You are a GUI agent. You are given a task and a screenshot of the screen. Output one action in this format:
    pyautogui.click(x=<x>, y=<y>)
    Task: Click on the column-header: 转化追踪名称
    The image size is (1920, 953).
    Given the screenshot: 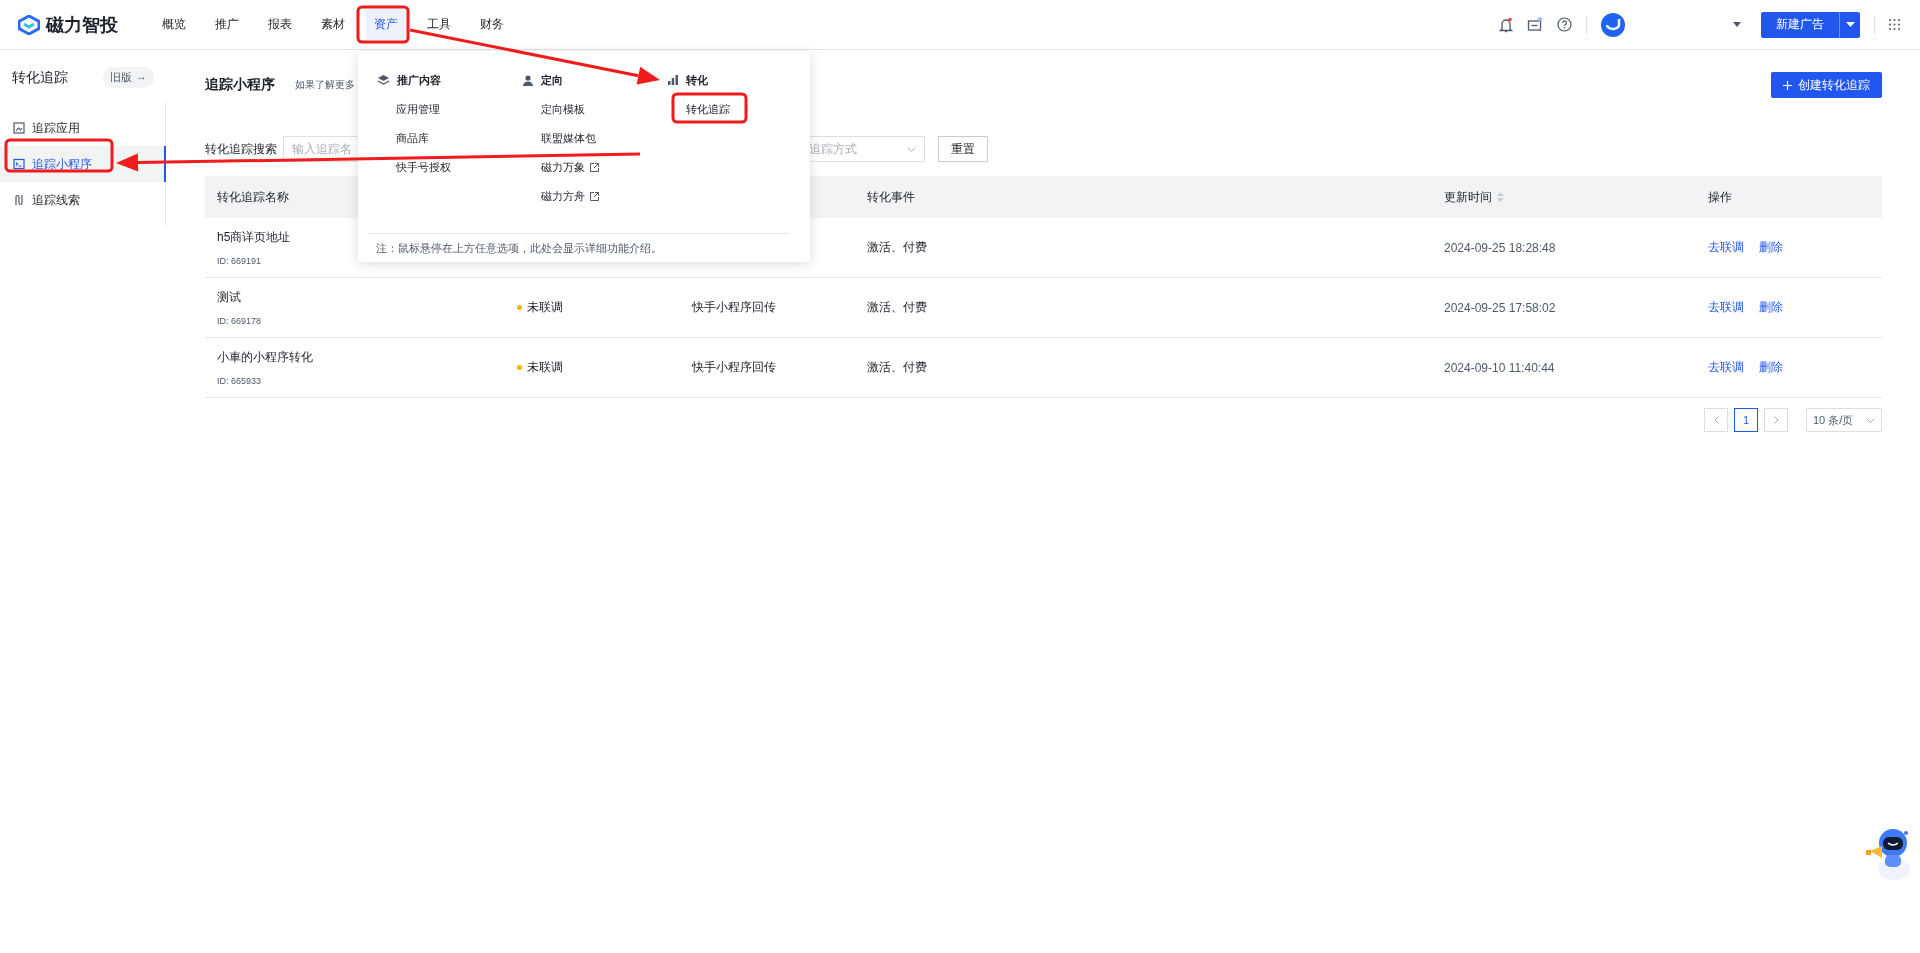 What is the action you would take?
    pyautogui.click(x=253, y=197)
    